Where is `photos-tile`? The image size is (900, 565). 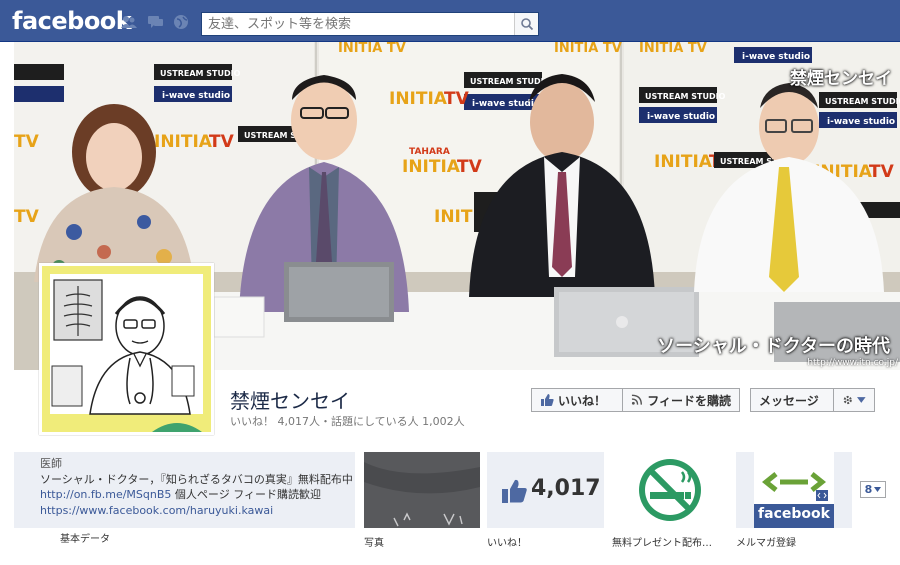
photos-tile is located at coordinates (422, 490).